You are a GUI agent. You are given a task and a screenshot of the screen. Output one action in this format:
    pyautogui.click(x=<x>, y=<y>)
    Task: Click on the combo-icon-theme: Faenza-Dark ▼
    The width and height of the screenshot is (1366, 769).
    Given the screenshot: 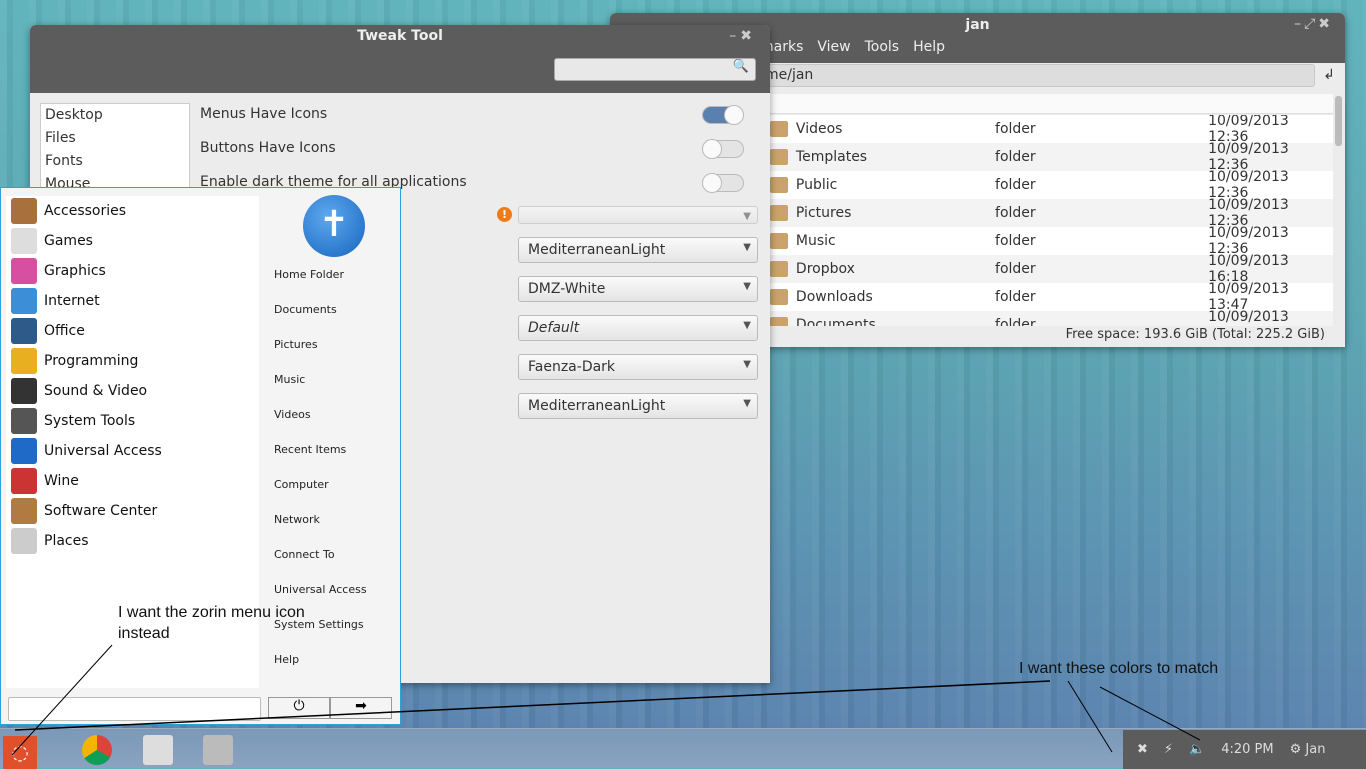 What is the action you would take?
    pyautogui.click(x=638, y=367)
    